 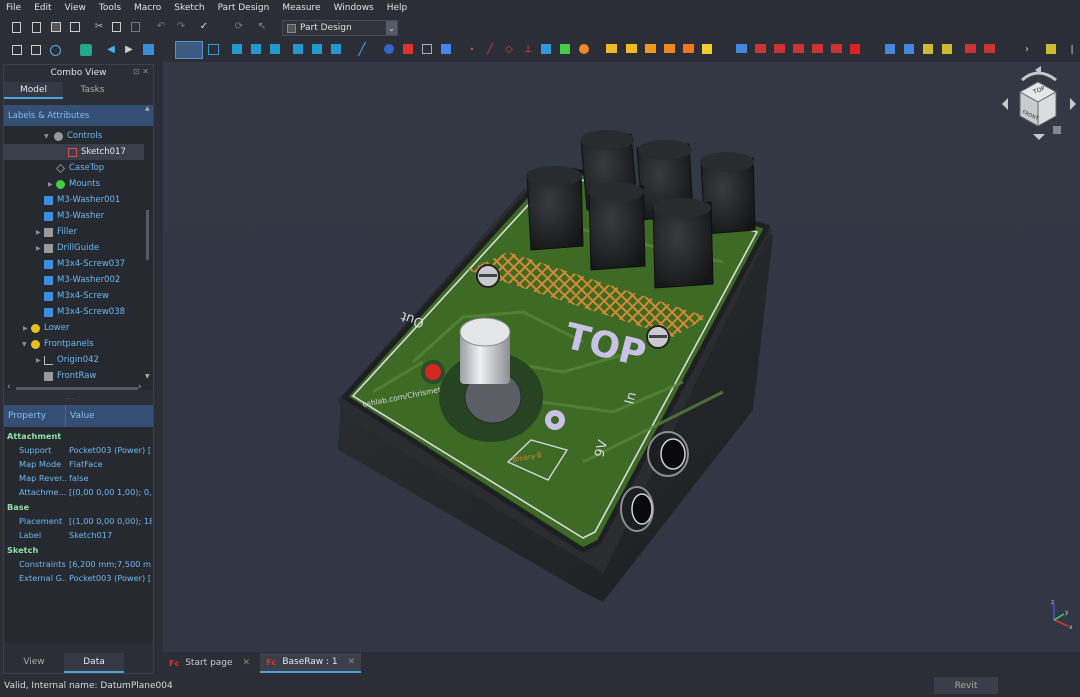 I want to click on overflow-icon: |, so click(x=1072, y=50).